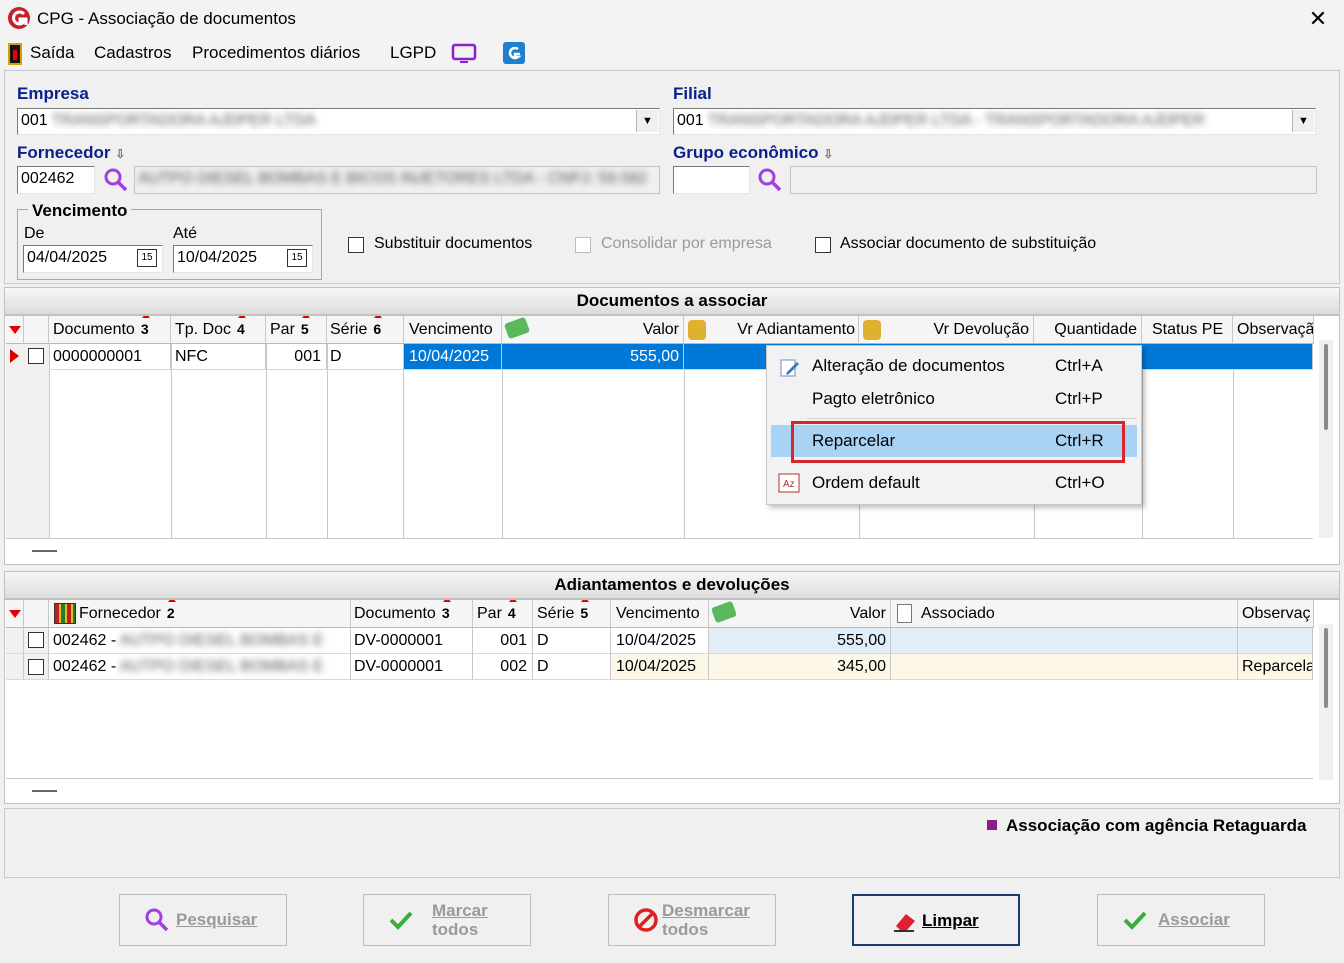 The width and height of the screenshot is (1344, 963). I want to click on col-associado: Associado, so click(1064, 614).